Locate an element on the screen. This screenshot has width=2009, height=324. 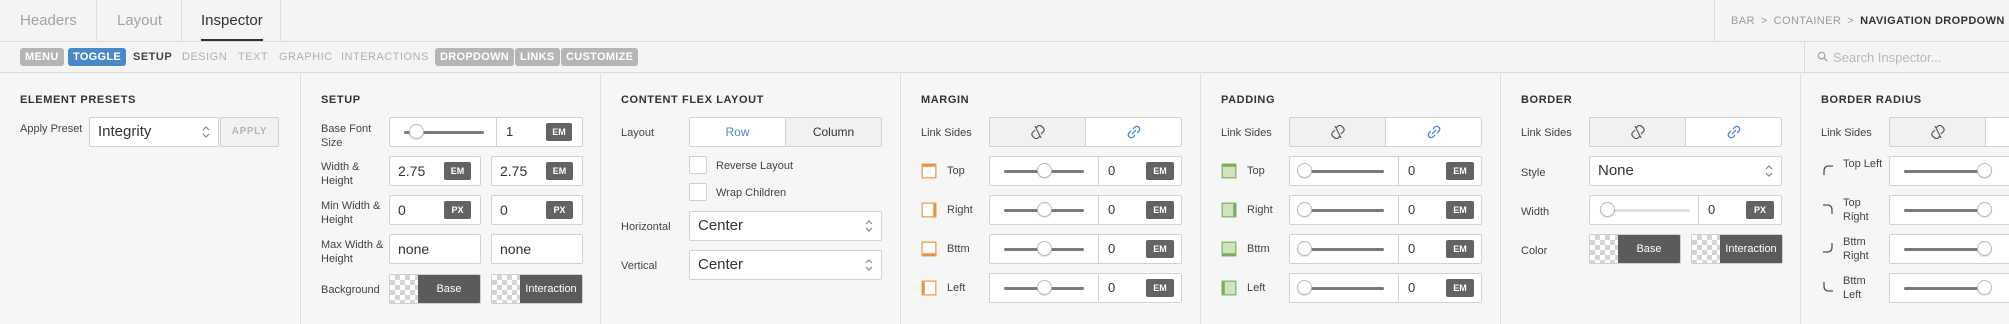
radius-top-right-control is located at coordinates (1949, 210).